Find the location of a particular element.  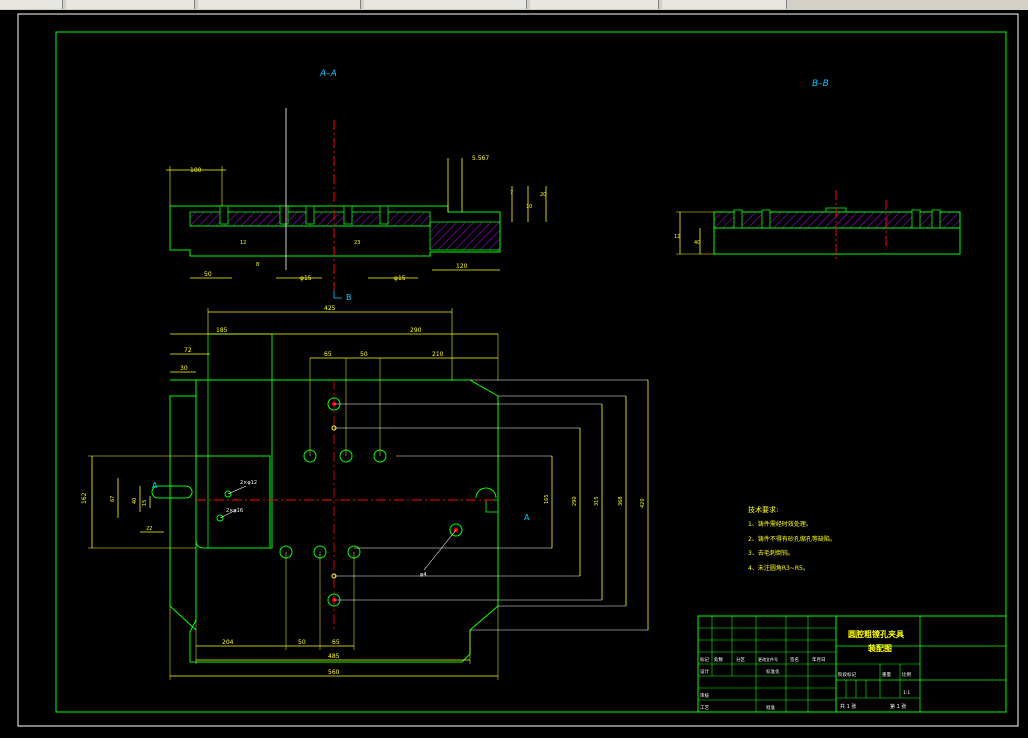

tb-right-label: 重量 is located at coordinates (886, 674).